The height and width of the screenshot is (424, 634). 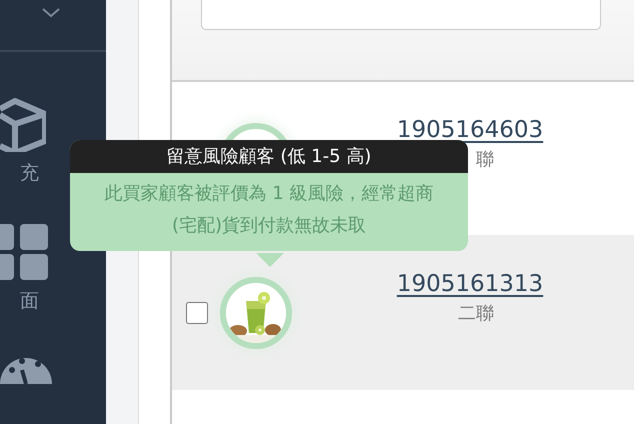 I want to click on invoice-type: 二聯, so click(x=476, y=313).